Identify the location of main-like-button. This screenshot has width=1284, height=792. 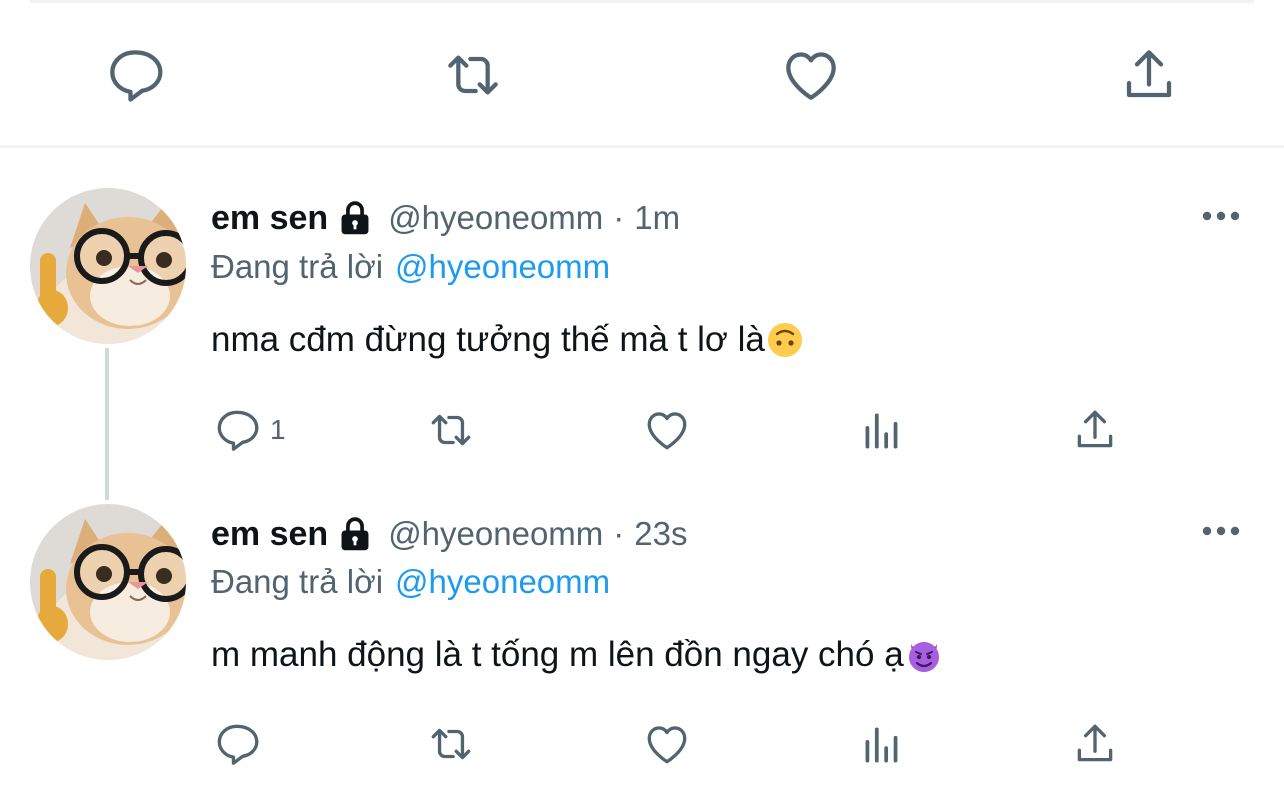
(811, 75).